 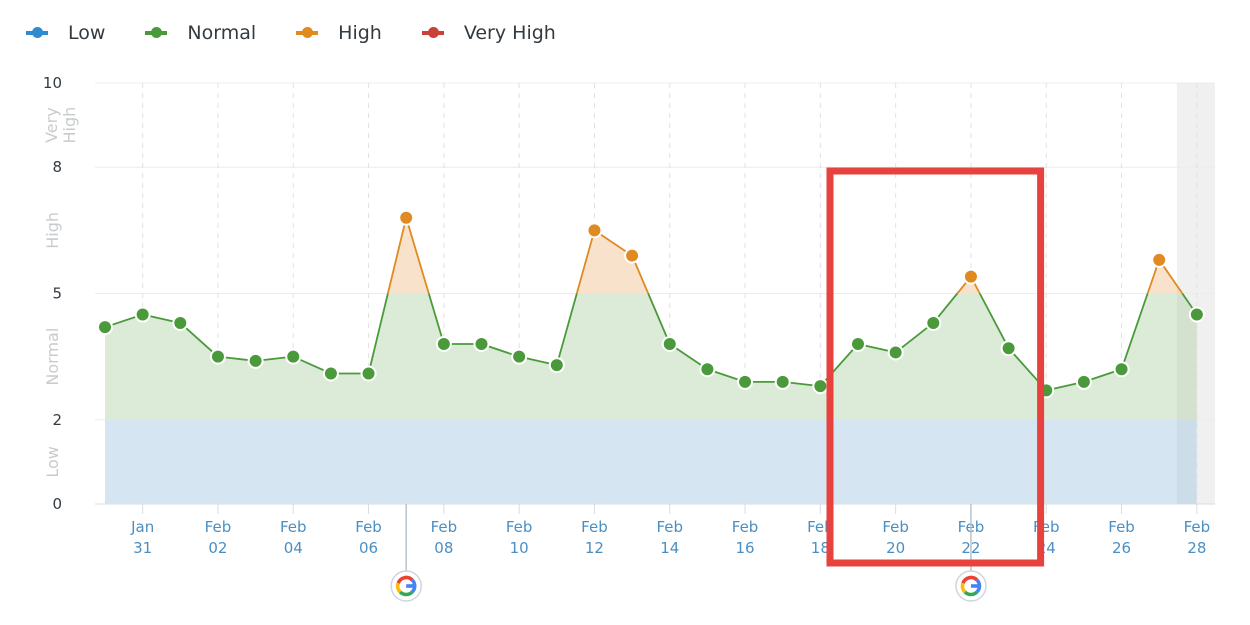 I want to click on y-band-label: Low, so click(x=52, y=462).